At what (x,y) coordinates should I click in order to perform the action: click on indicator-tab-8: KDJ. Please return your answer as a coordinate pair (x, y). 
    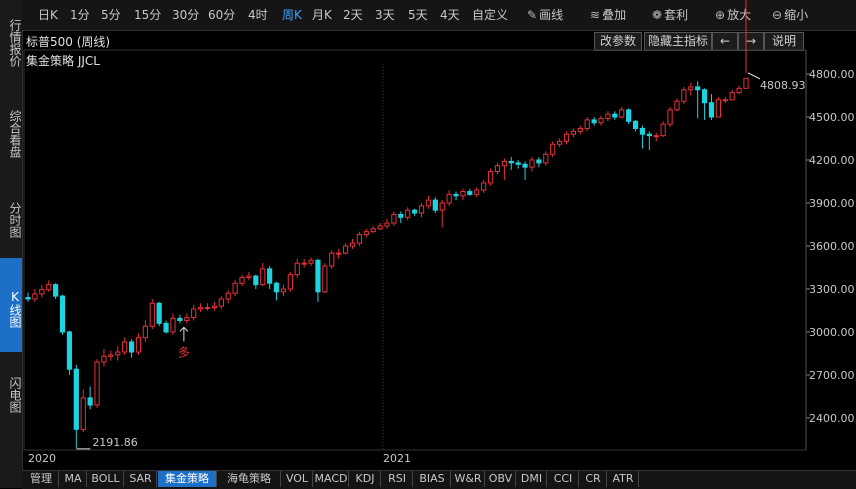
    Looking at the image, I should click on (365, 479).